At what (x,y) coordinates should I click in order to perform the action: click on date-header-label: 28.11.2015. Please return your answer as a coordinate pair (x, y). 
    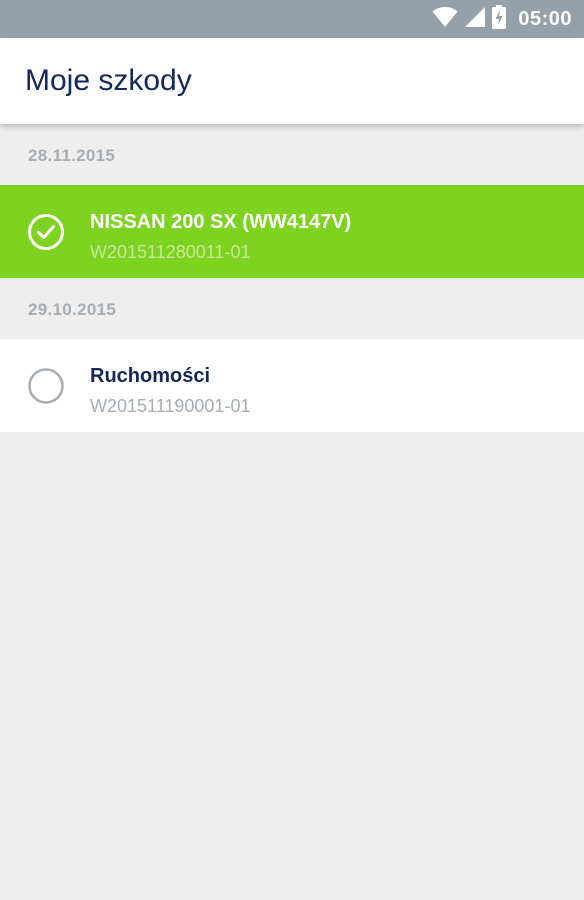
    Looking at the image, I should click on (72, 155).